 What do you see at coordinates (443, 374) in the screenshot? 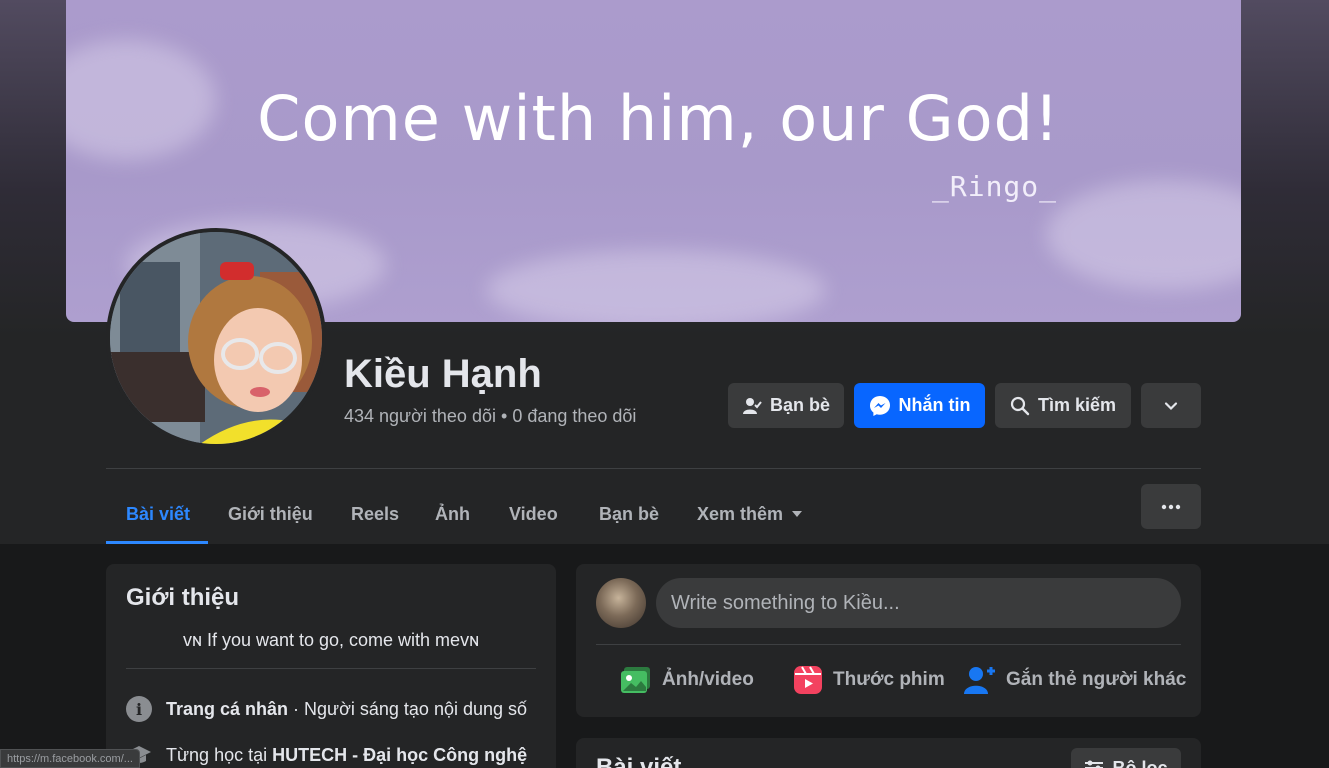
I see `profile-name: Kiều Hạnh` at bounding box center [443, 374].